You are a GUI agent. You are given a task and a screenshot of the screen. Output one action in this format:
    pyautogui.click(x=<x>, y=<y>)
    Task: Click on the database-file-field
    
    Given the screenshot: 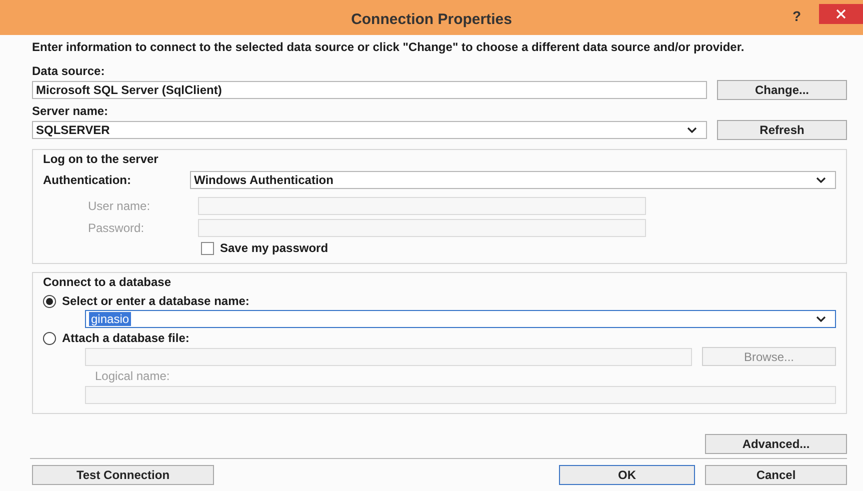 What is the action you would take?
    pyautogui.click(x=388, y=357)
    